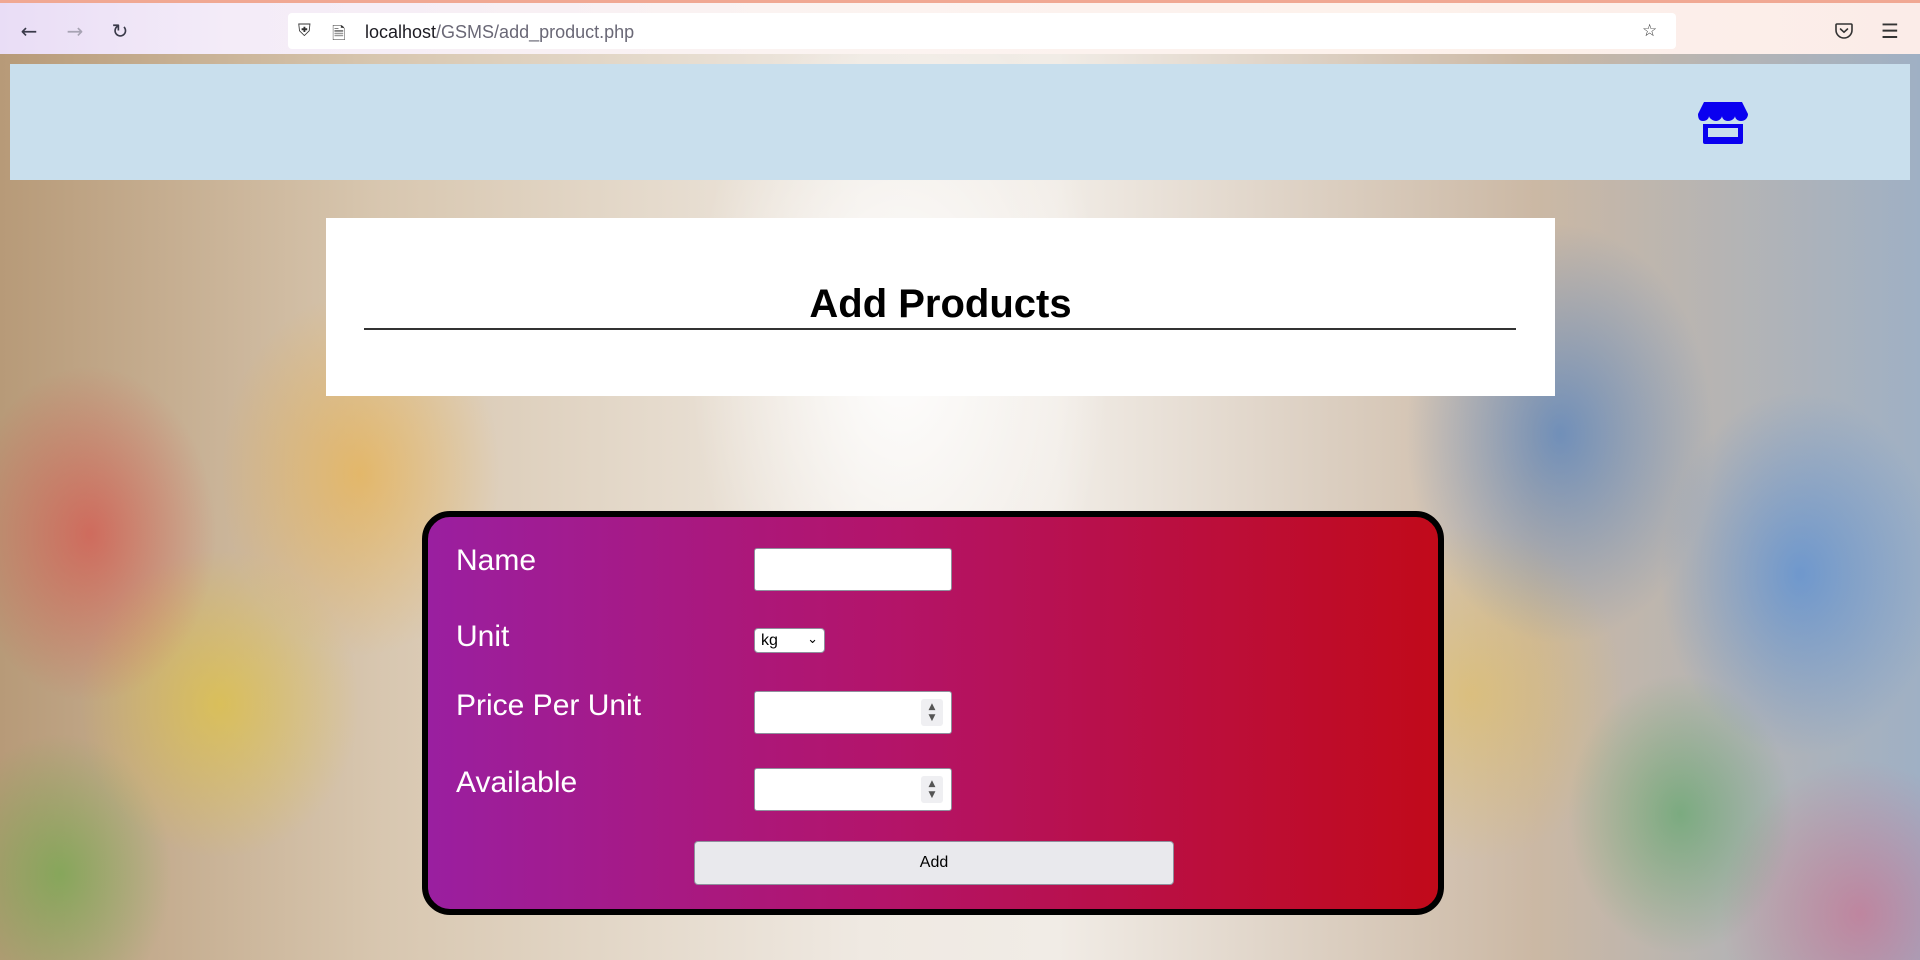 This screenshot has height=960, width=1920. What do you see at coordinates (120, 31) in the screenshot?
I see `reload-icon: ↻` at bounding box center [120, 31].